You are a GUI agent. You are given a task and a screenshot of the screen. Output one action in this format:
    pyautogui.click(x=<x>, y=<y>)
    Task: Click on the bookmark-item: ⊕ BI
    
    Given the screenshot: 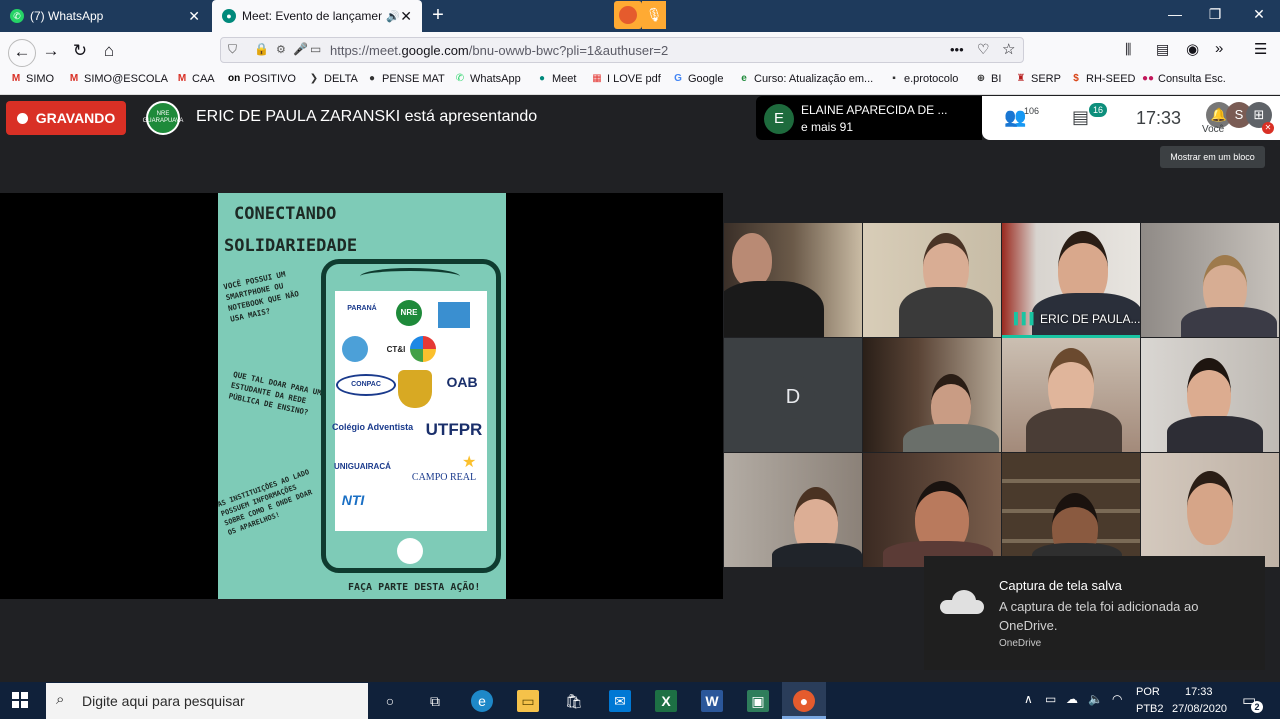 What is the action you would take?
    pyautogui.click(x=988, y=79)
    